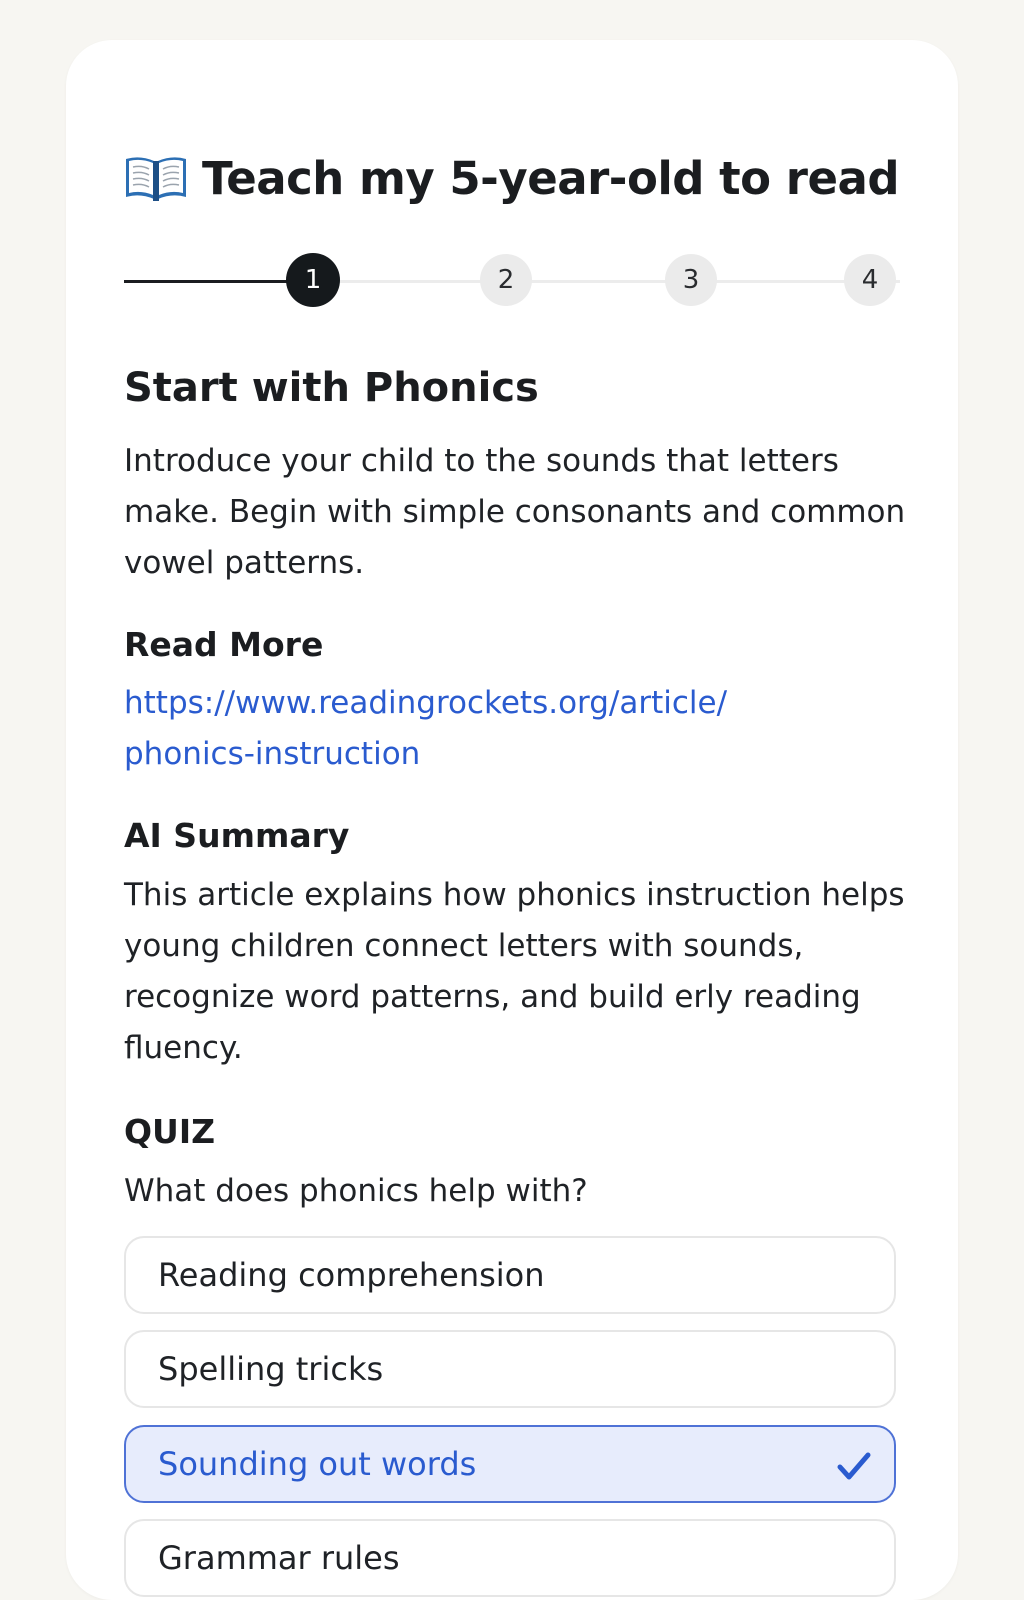 This screenshot has height=1600, width=1024. I want to click on page-title-text: Teach my 5-year-old to read, so click(551, 178).